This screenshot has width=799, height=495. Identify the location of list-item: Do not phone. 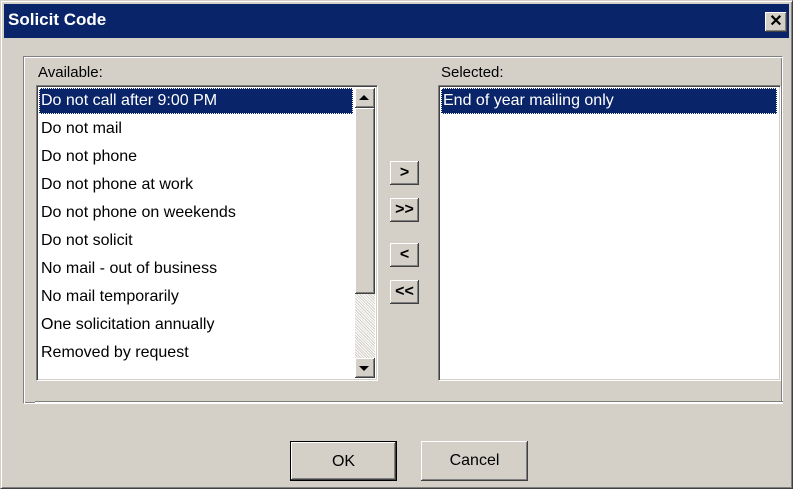
(196, 157).